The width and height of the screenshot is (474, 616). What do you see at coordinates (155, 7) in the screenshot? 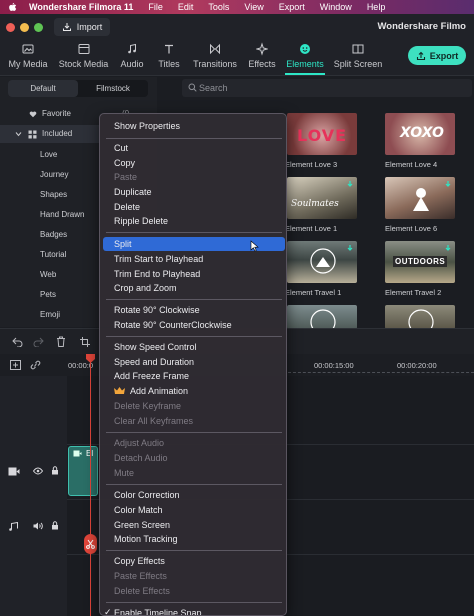
I see `menu-file: File` at bounding box center [155, 7].